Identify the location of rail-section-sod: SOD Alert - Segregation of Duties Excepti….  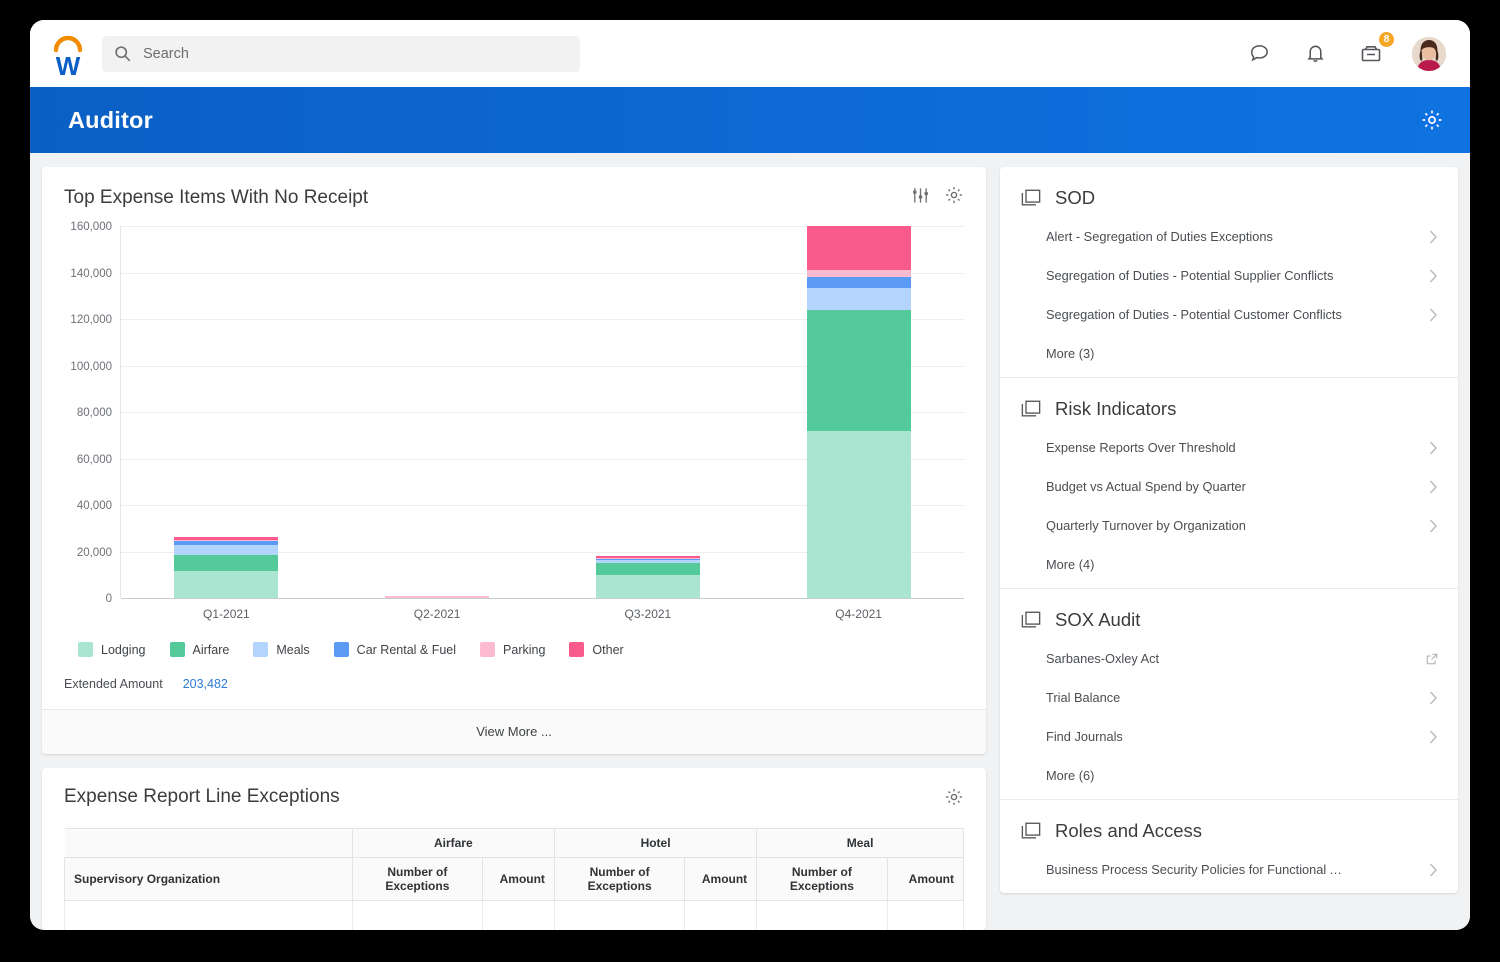
(1229, 272).